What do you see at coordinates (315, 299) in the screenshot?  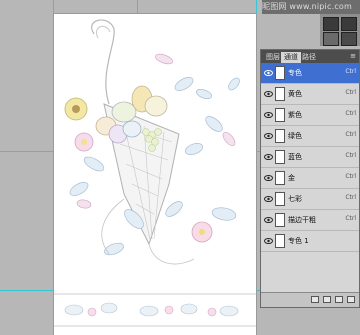 I see `load-selection-icon` at bounding box center [315, 299].